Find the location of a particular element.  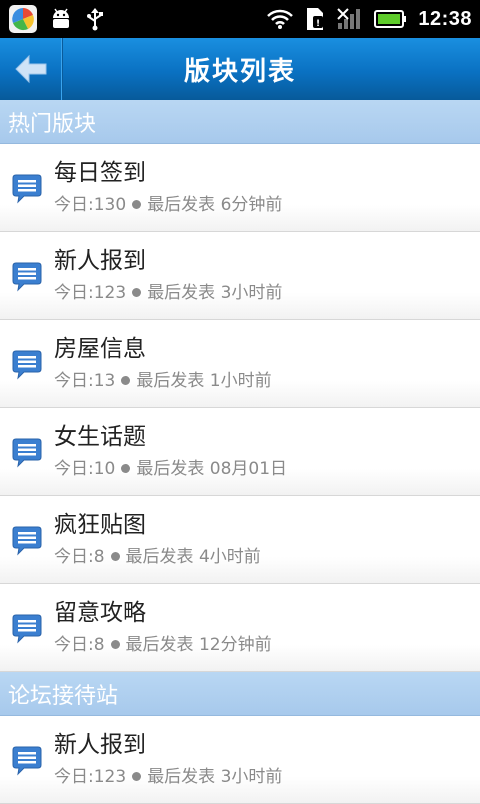

status-bar: ! 12:38 is located at coordinates (240, 19).